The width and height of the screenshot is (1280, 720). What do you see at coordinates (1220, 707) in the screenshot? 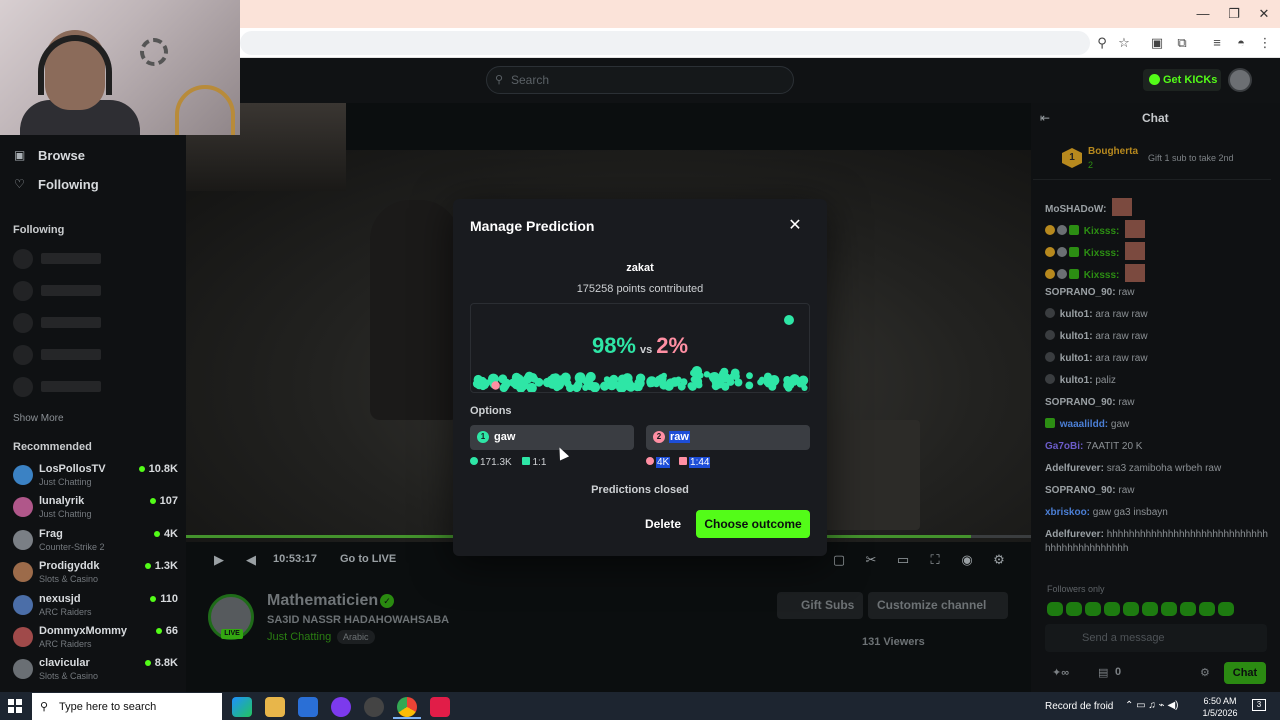
I see `taskbar-clock: 6:50 AM 1/5/2026` at bounding box center [1220, 707].